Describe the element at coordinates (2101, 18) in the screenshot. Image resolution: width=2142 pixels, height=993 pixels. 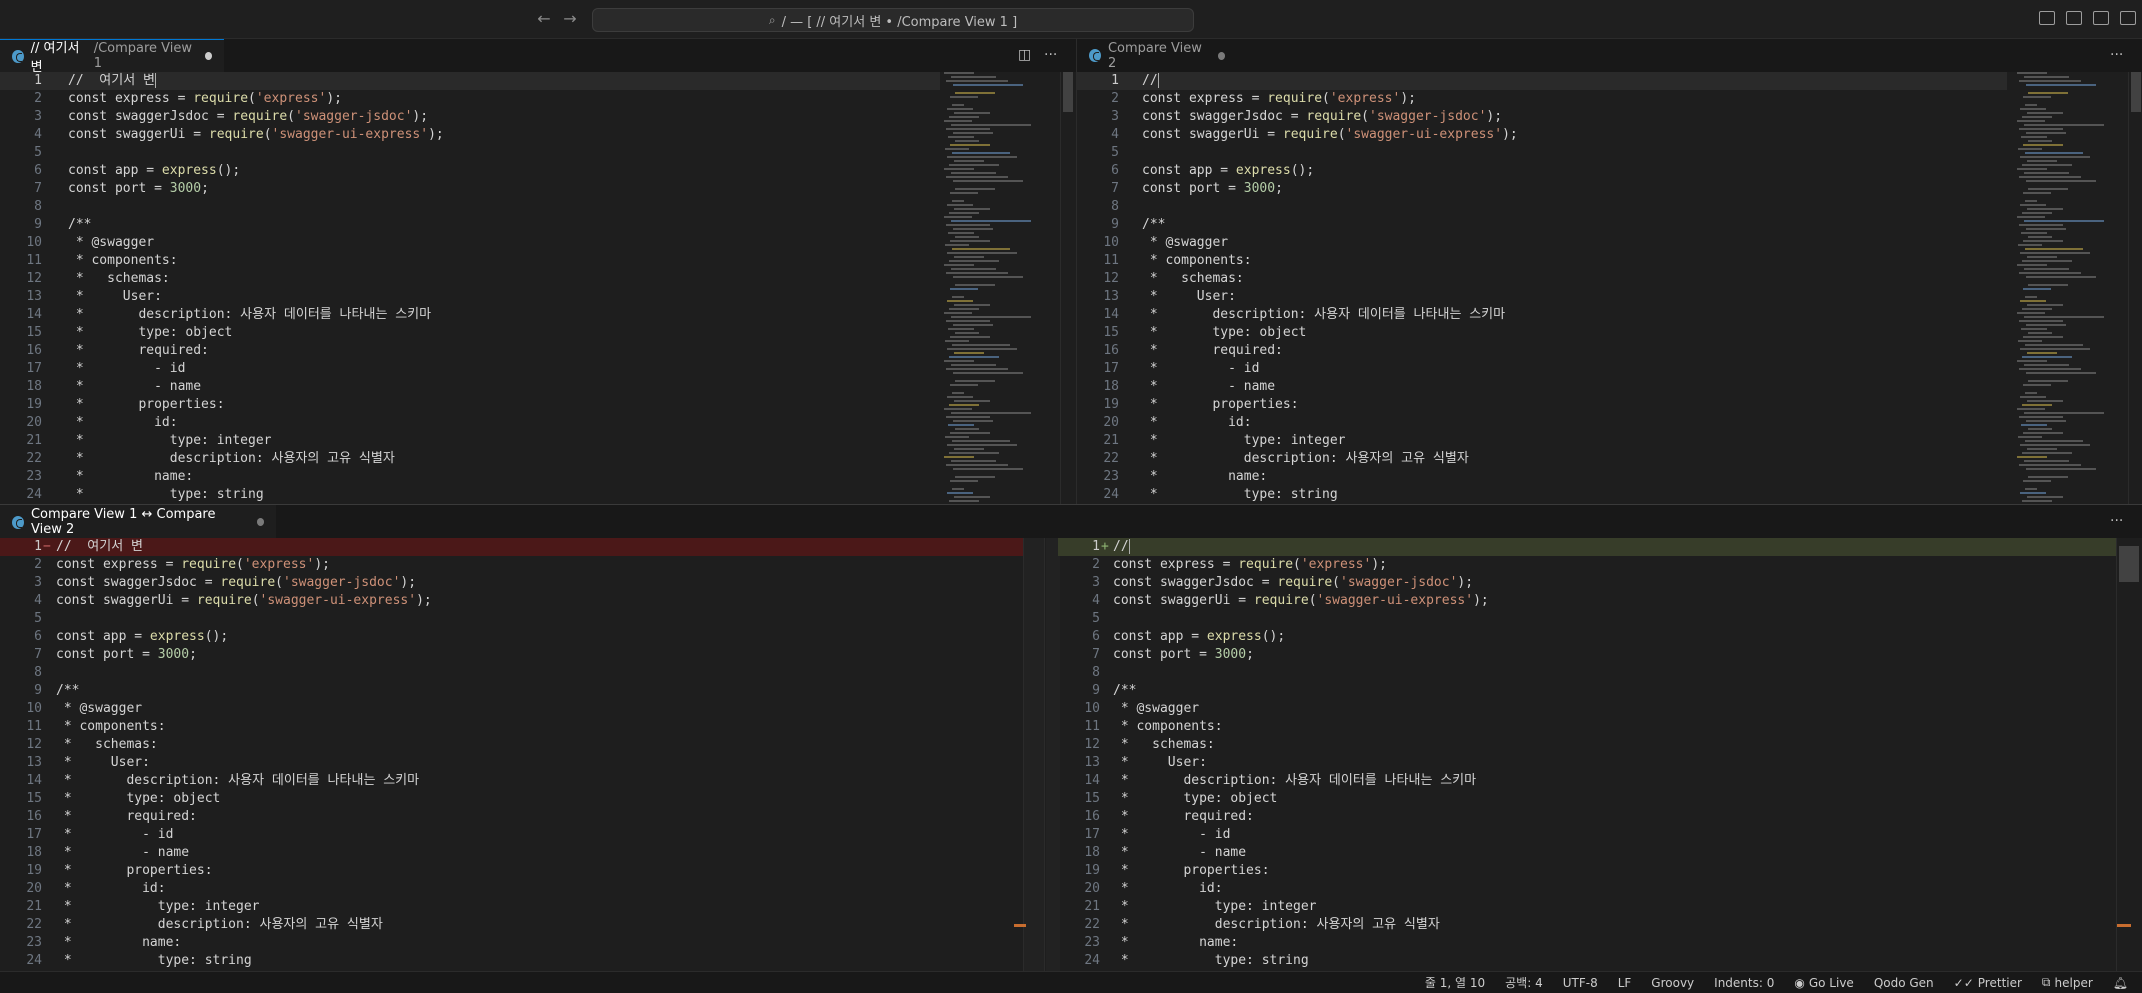
I see `toggle-secondary-sidebar-icon` at that location.